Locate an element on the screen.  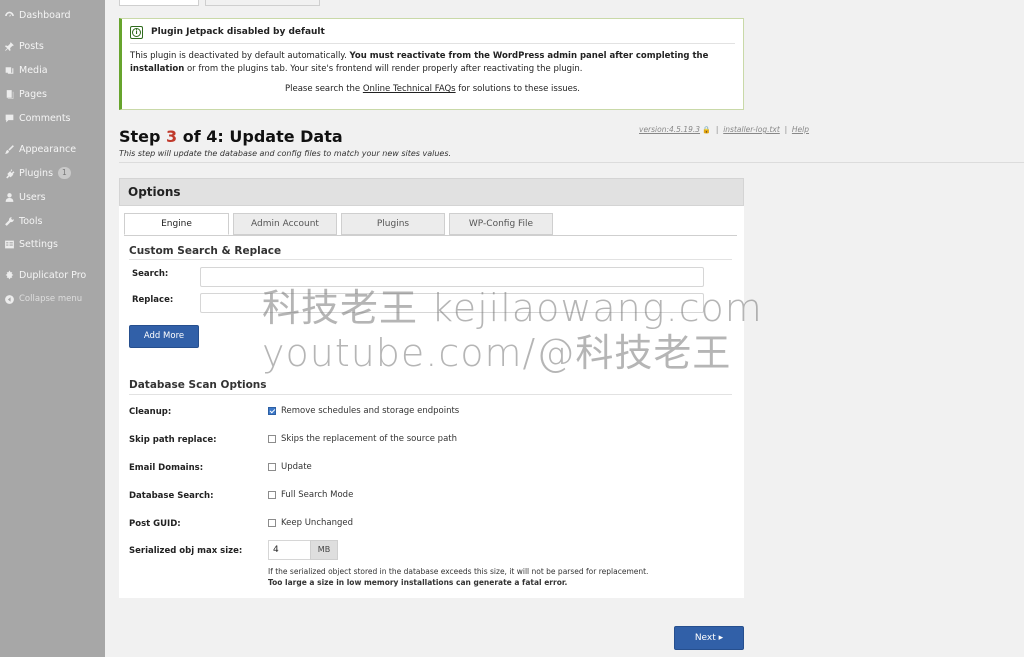
post-guid-option: Keep Unchanged is located at coordinates (310, 523).